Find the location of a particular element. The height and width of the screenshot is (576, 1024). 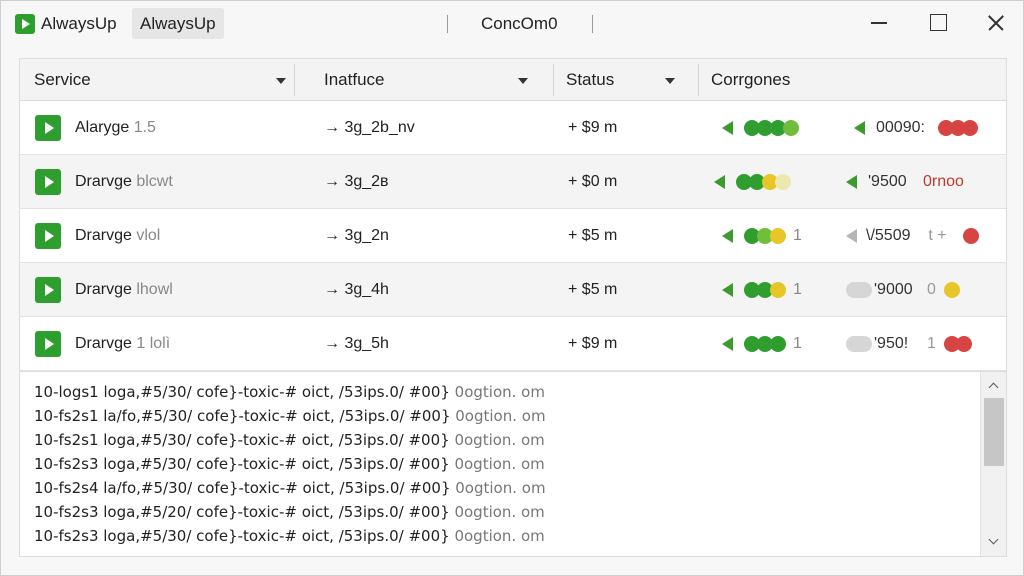

column-header-status: Status is located at coordinates (590, 80).